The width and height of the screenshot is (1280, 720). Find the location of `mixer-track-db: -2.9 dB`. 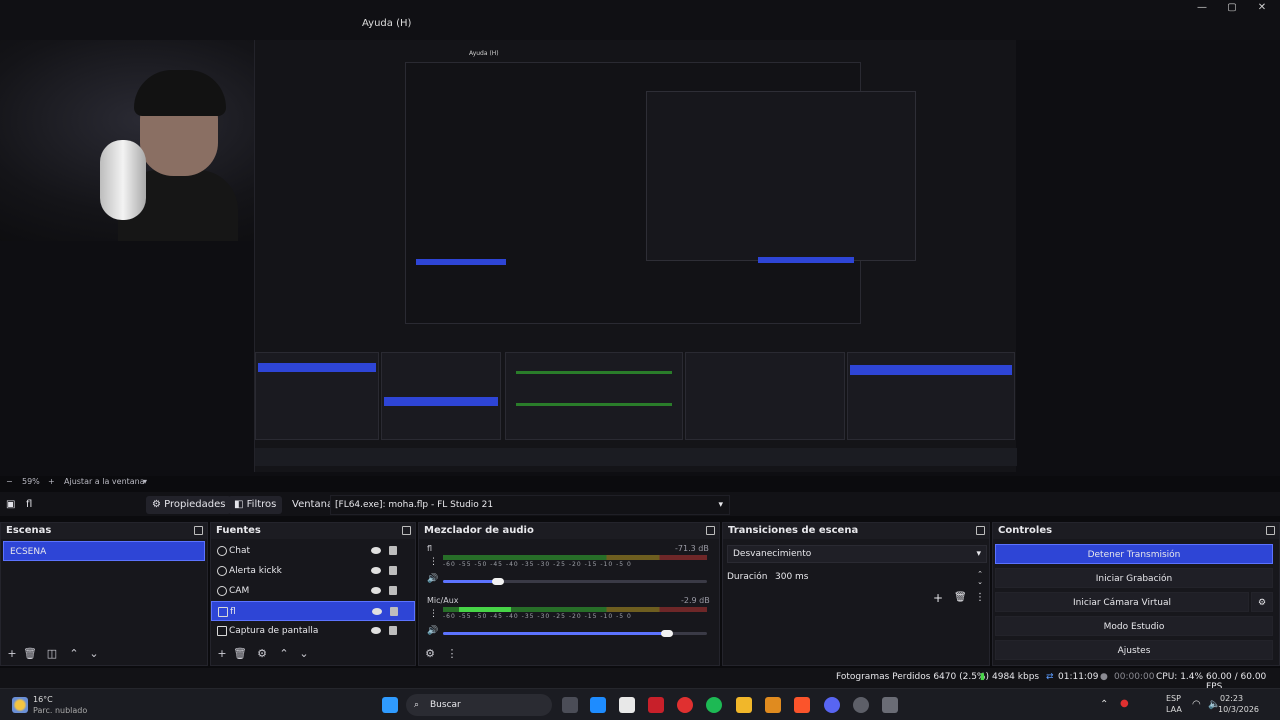

mixer-track-db: -2.9 dB is located at coordinates (695, 600).